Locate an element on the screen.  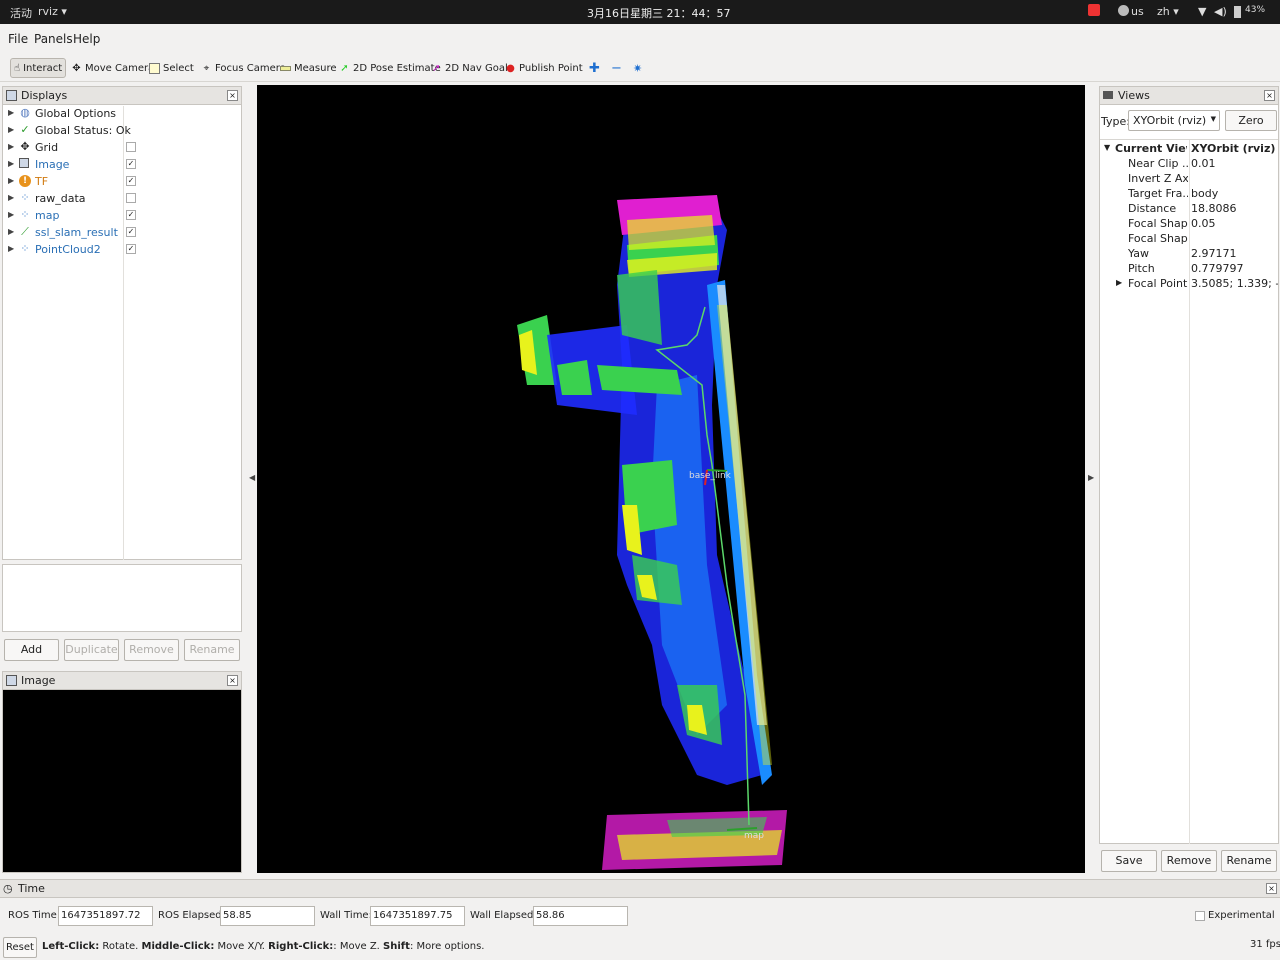
property-row: Near Clip ... 0.01 is located at coordinates (1189, 164).